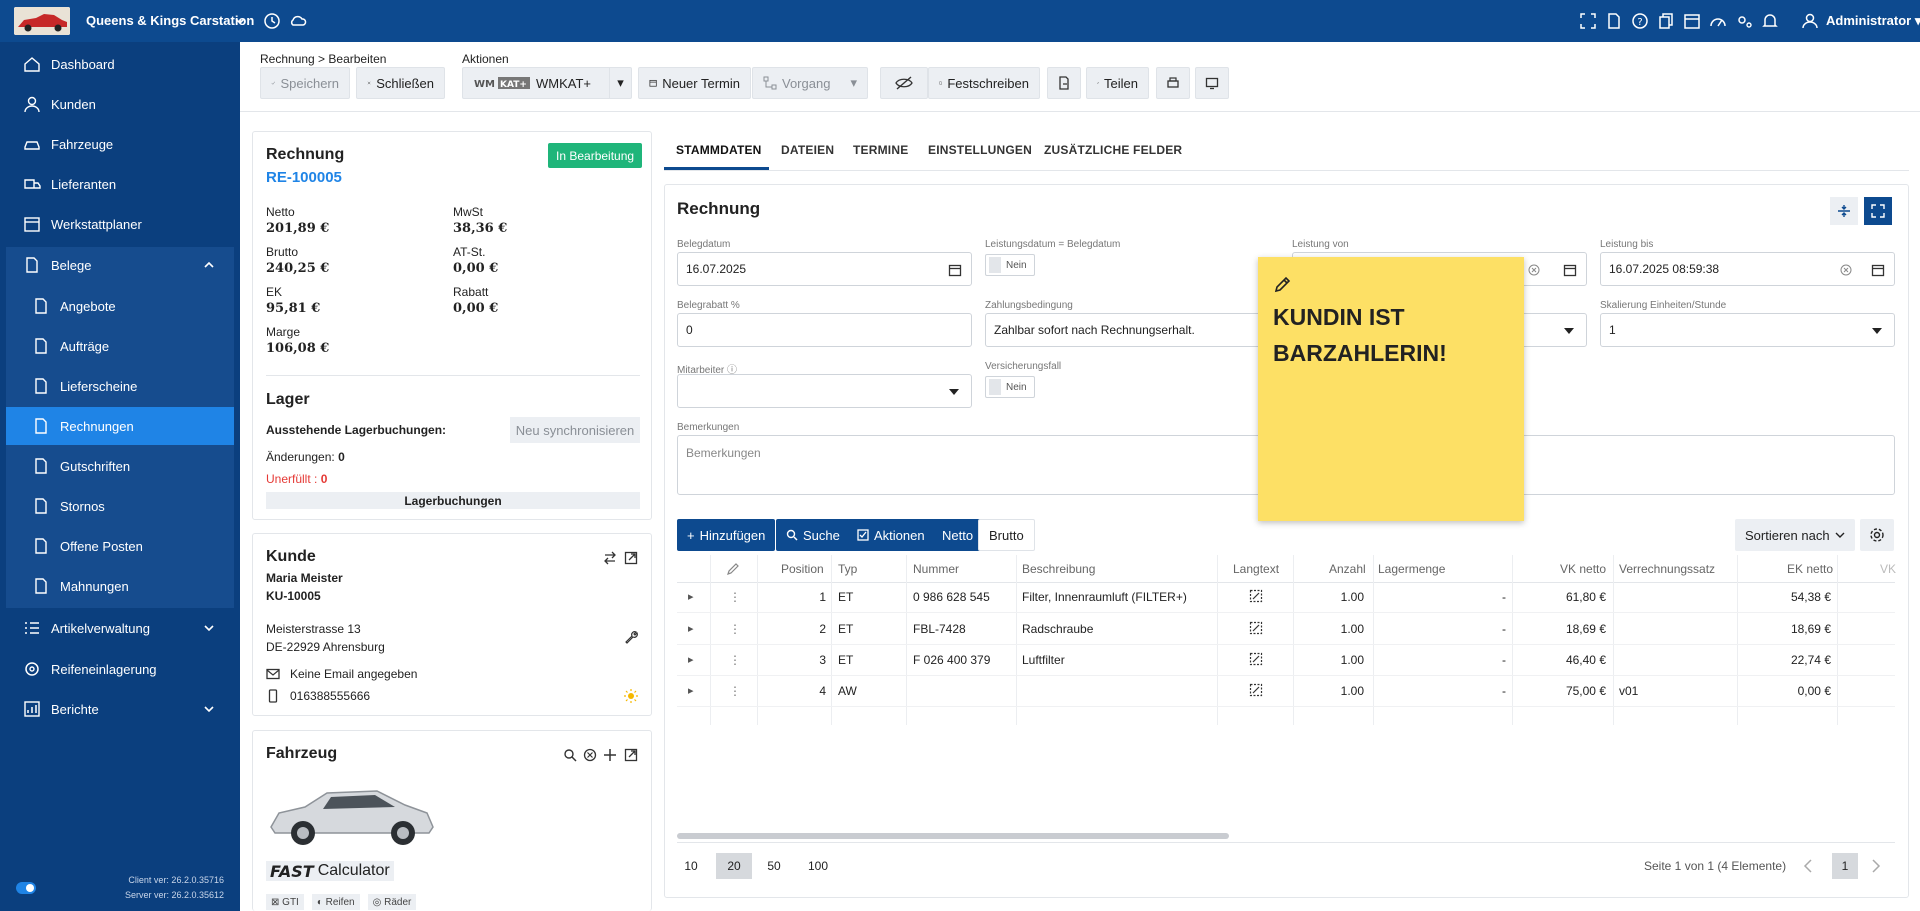 The height and width of the screenshot is (911, 1920). I want to click on customer-phone: 016388555666, so click(330, 696).